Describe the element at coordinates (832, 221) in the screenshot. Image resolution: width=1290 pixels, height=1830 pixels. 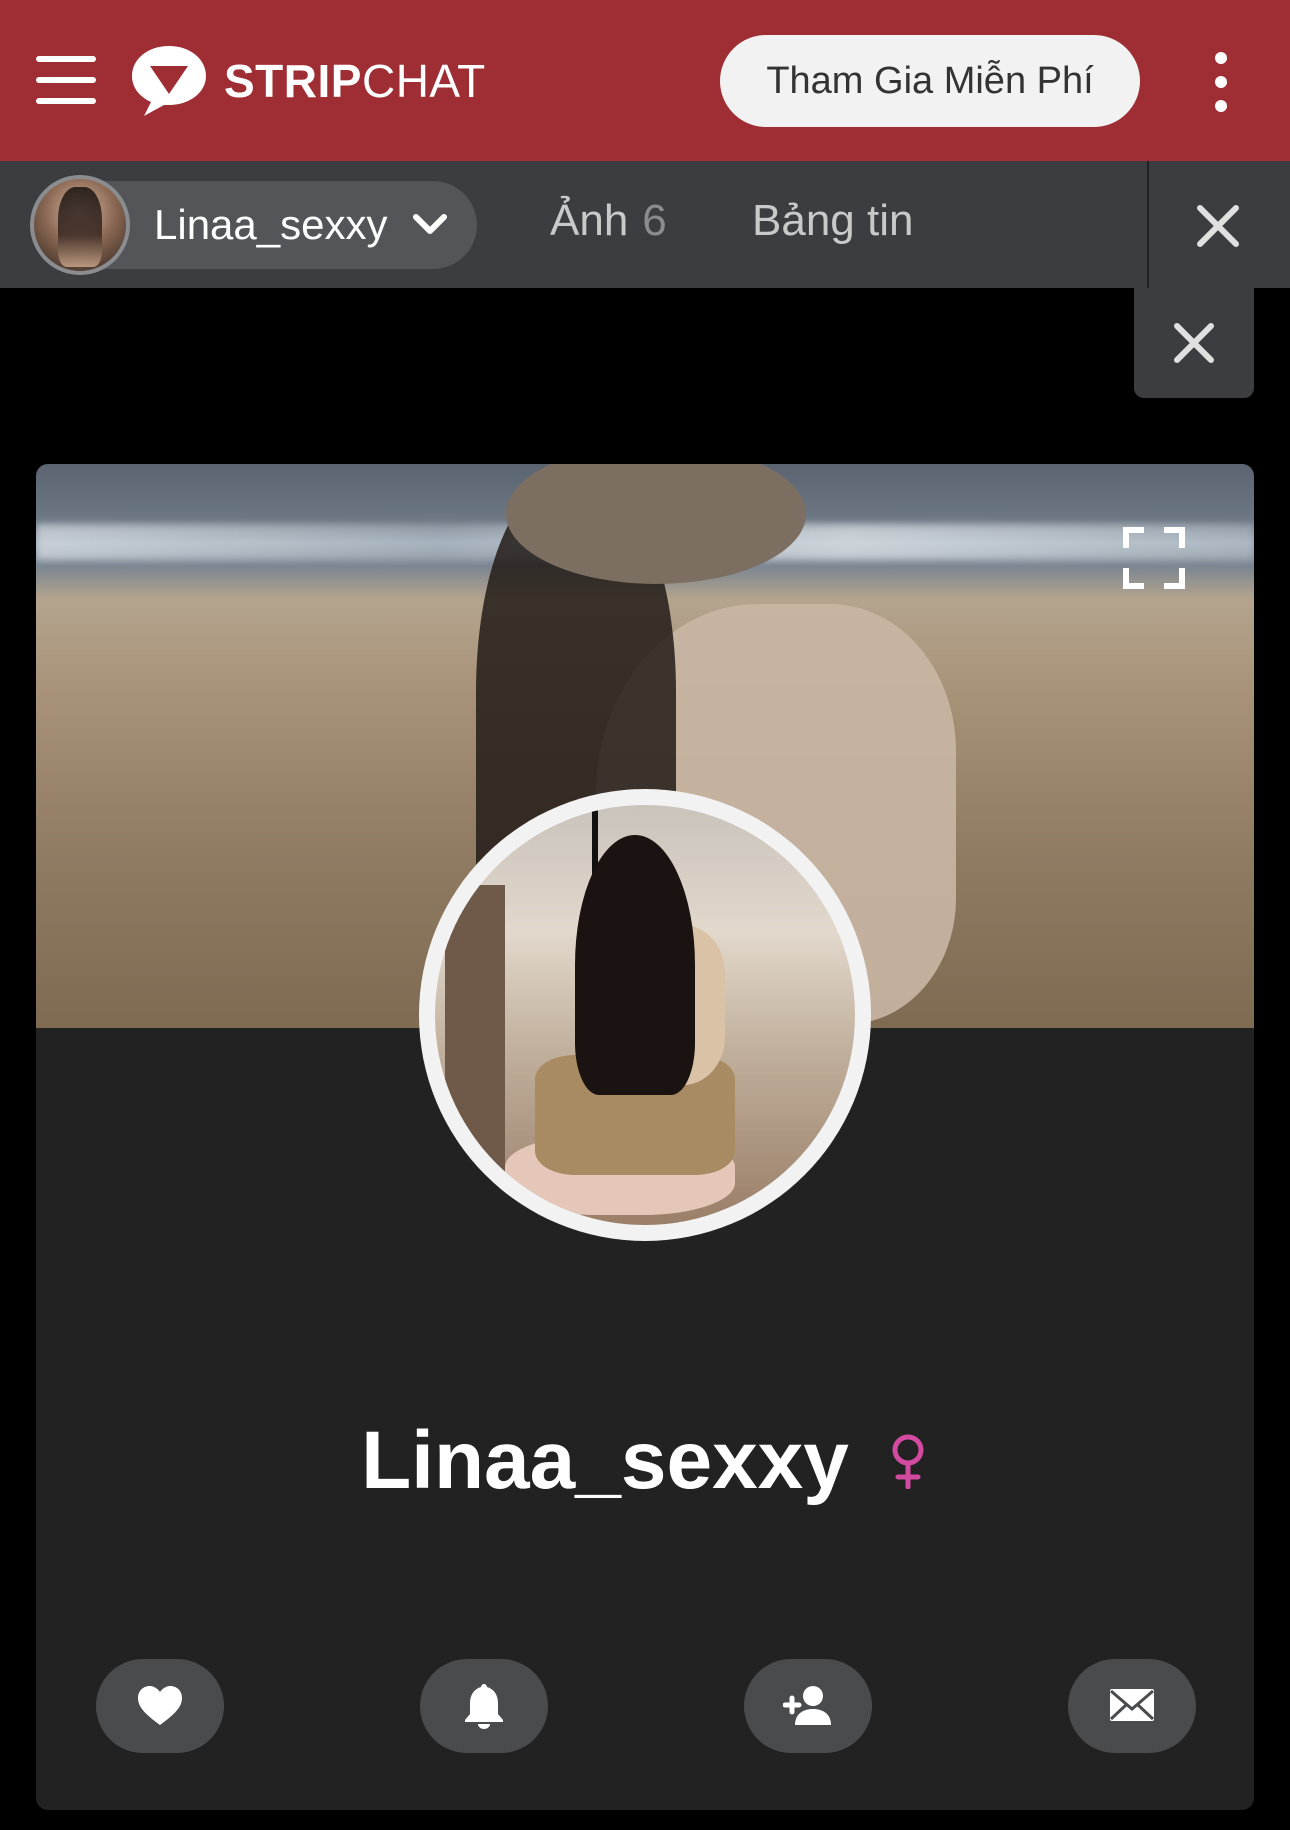
I see `tab-feed: Bảng tin` at that location.